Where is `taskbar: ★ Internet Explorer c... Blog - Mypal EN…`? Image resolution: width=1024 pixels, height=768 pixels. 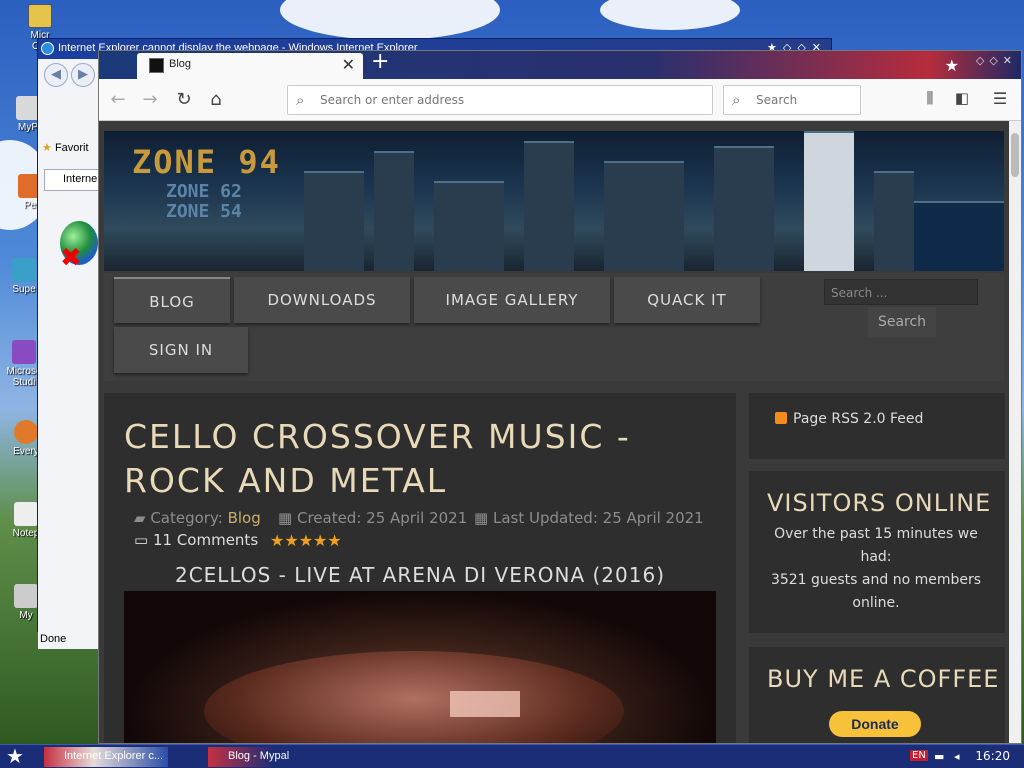
taskbar: ★ Internet Explorer c... Blog - Mypal EN… is located at coordinates (512, 756).